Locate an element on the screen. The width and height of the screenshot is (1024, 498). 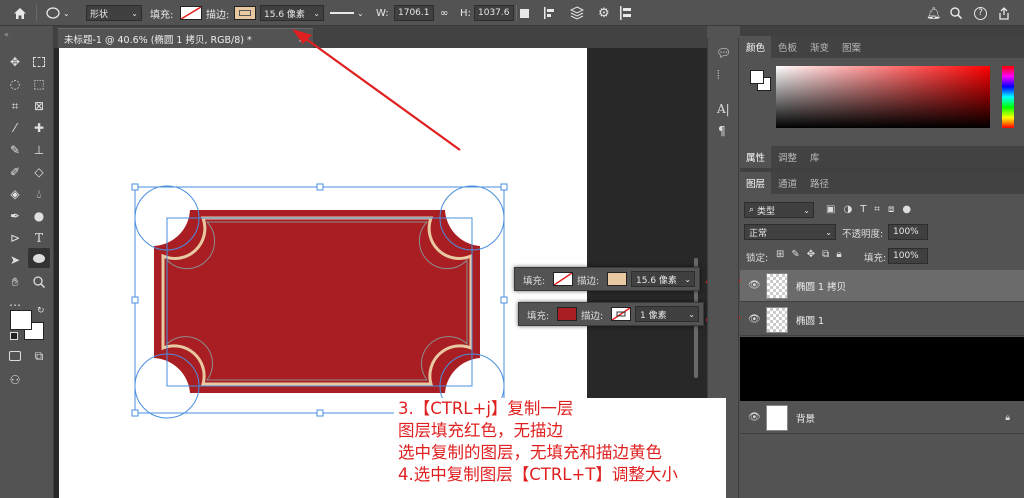
layer-row-background: 👁︎ 背景 🔒︎ is located at coordinates (882, 418).